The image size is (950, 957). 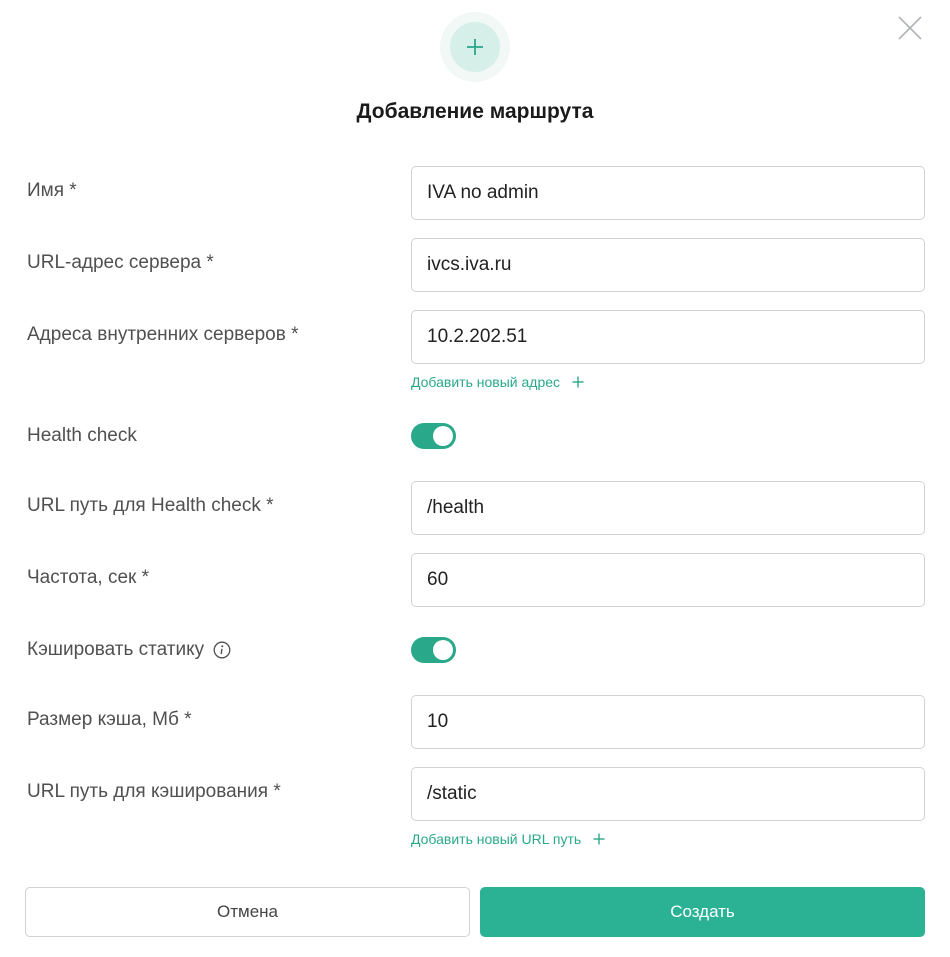 What do you see at coordinates (52, 190) in the screenshot?
I see `name-label: Имя *` at bounding box center [52, 190].